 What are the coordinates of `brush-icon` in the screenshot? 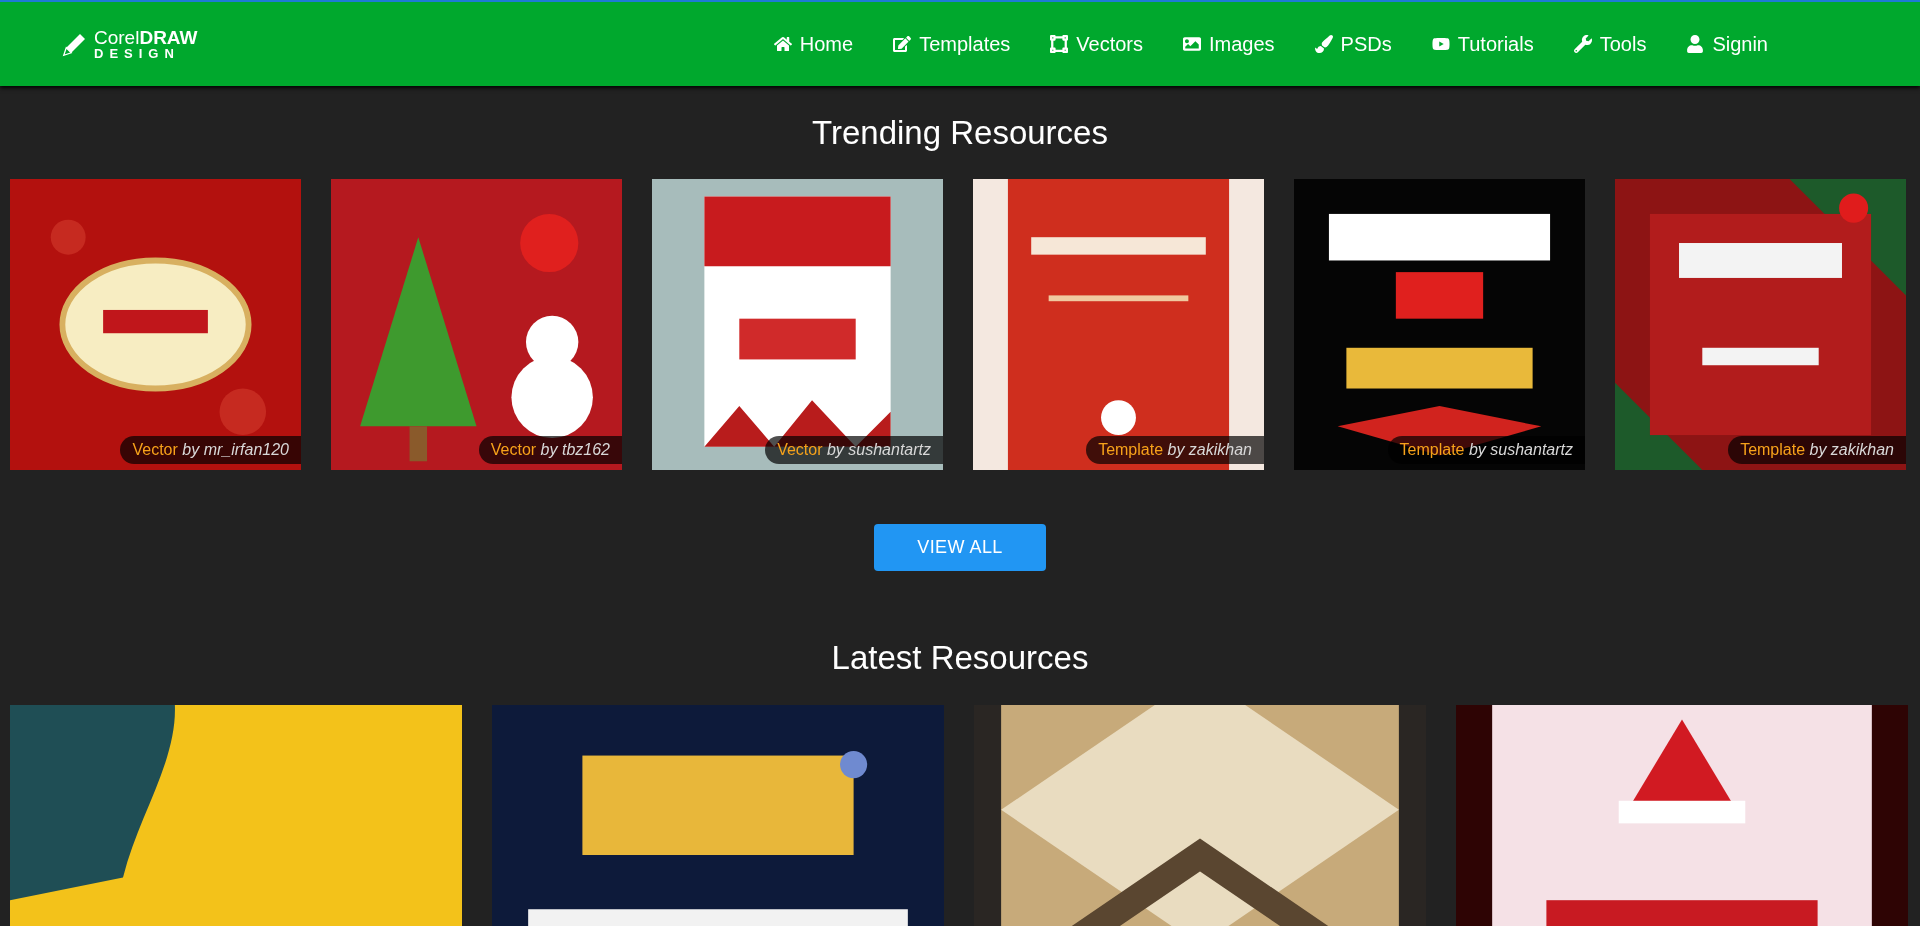 It's located at (1323, 44).